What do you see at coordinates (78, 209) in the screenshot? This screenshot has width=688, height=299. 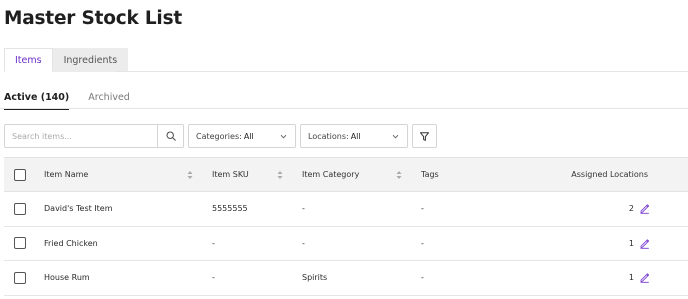 I see `item-name: David's Test Item` at bounding box center [78, 209].